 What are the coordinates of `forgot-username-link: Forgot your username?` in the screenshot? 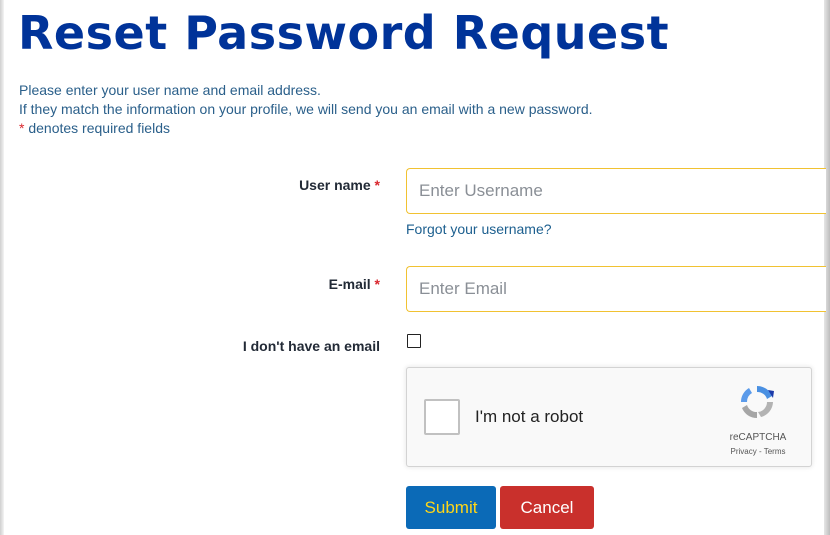 It's located at (479, 229).